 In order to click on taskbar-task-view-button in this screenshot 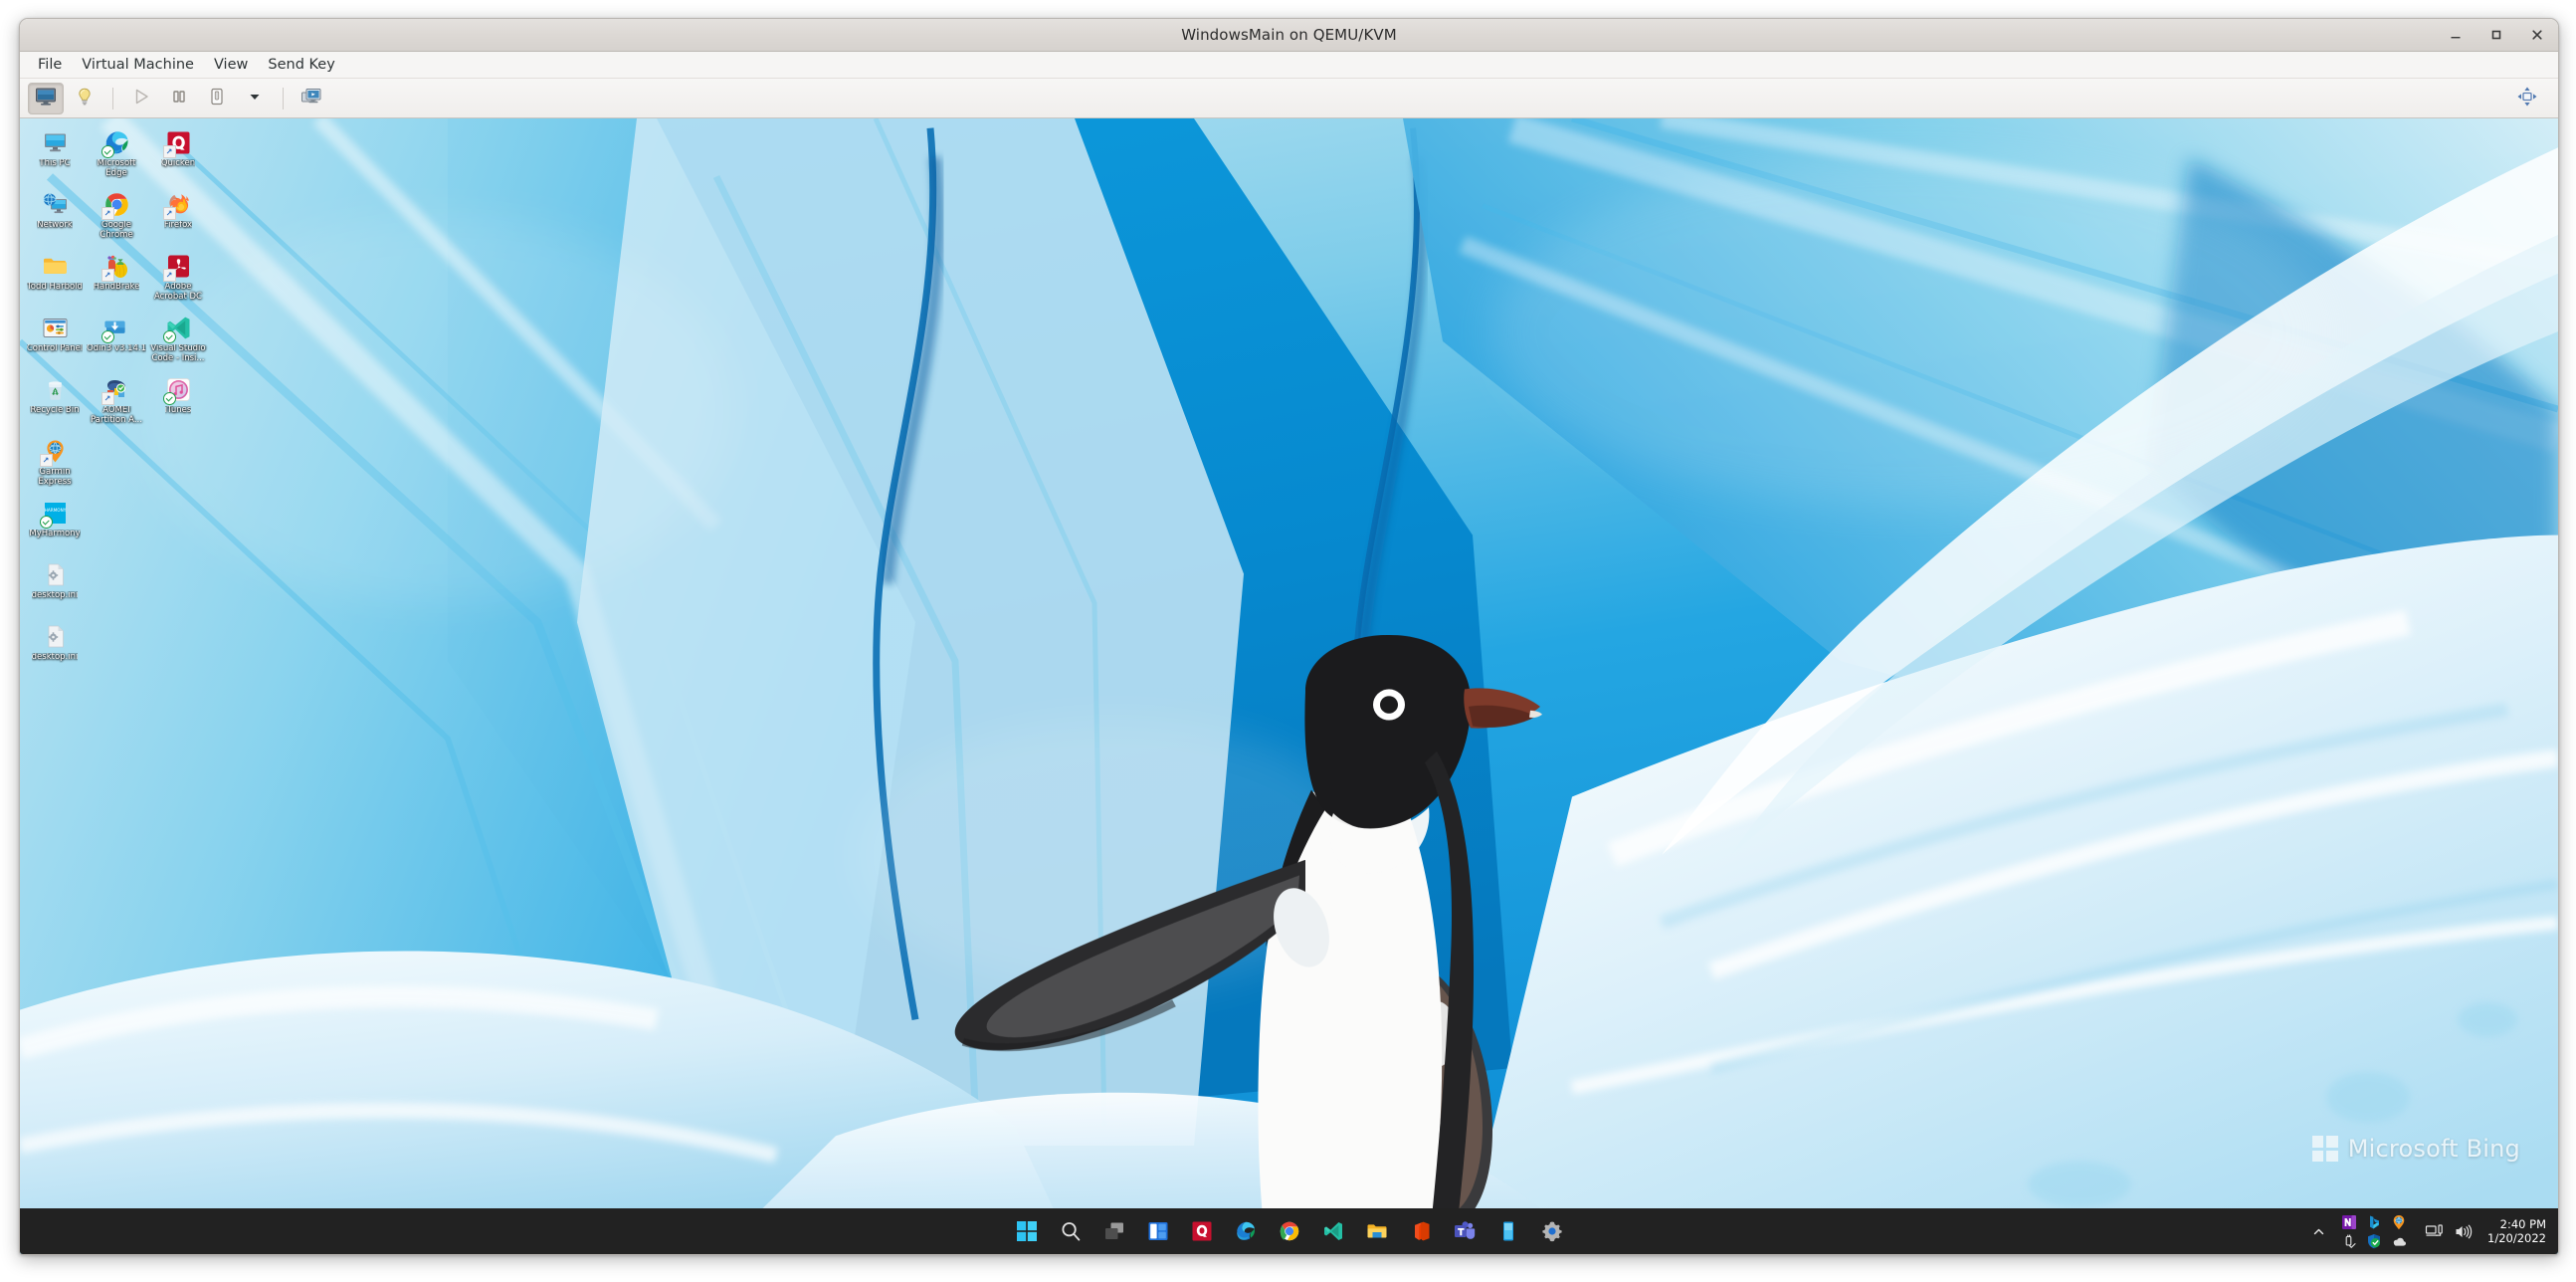, I will do `click(1114, 1231)`.